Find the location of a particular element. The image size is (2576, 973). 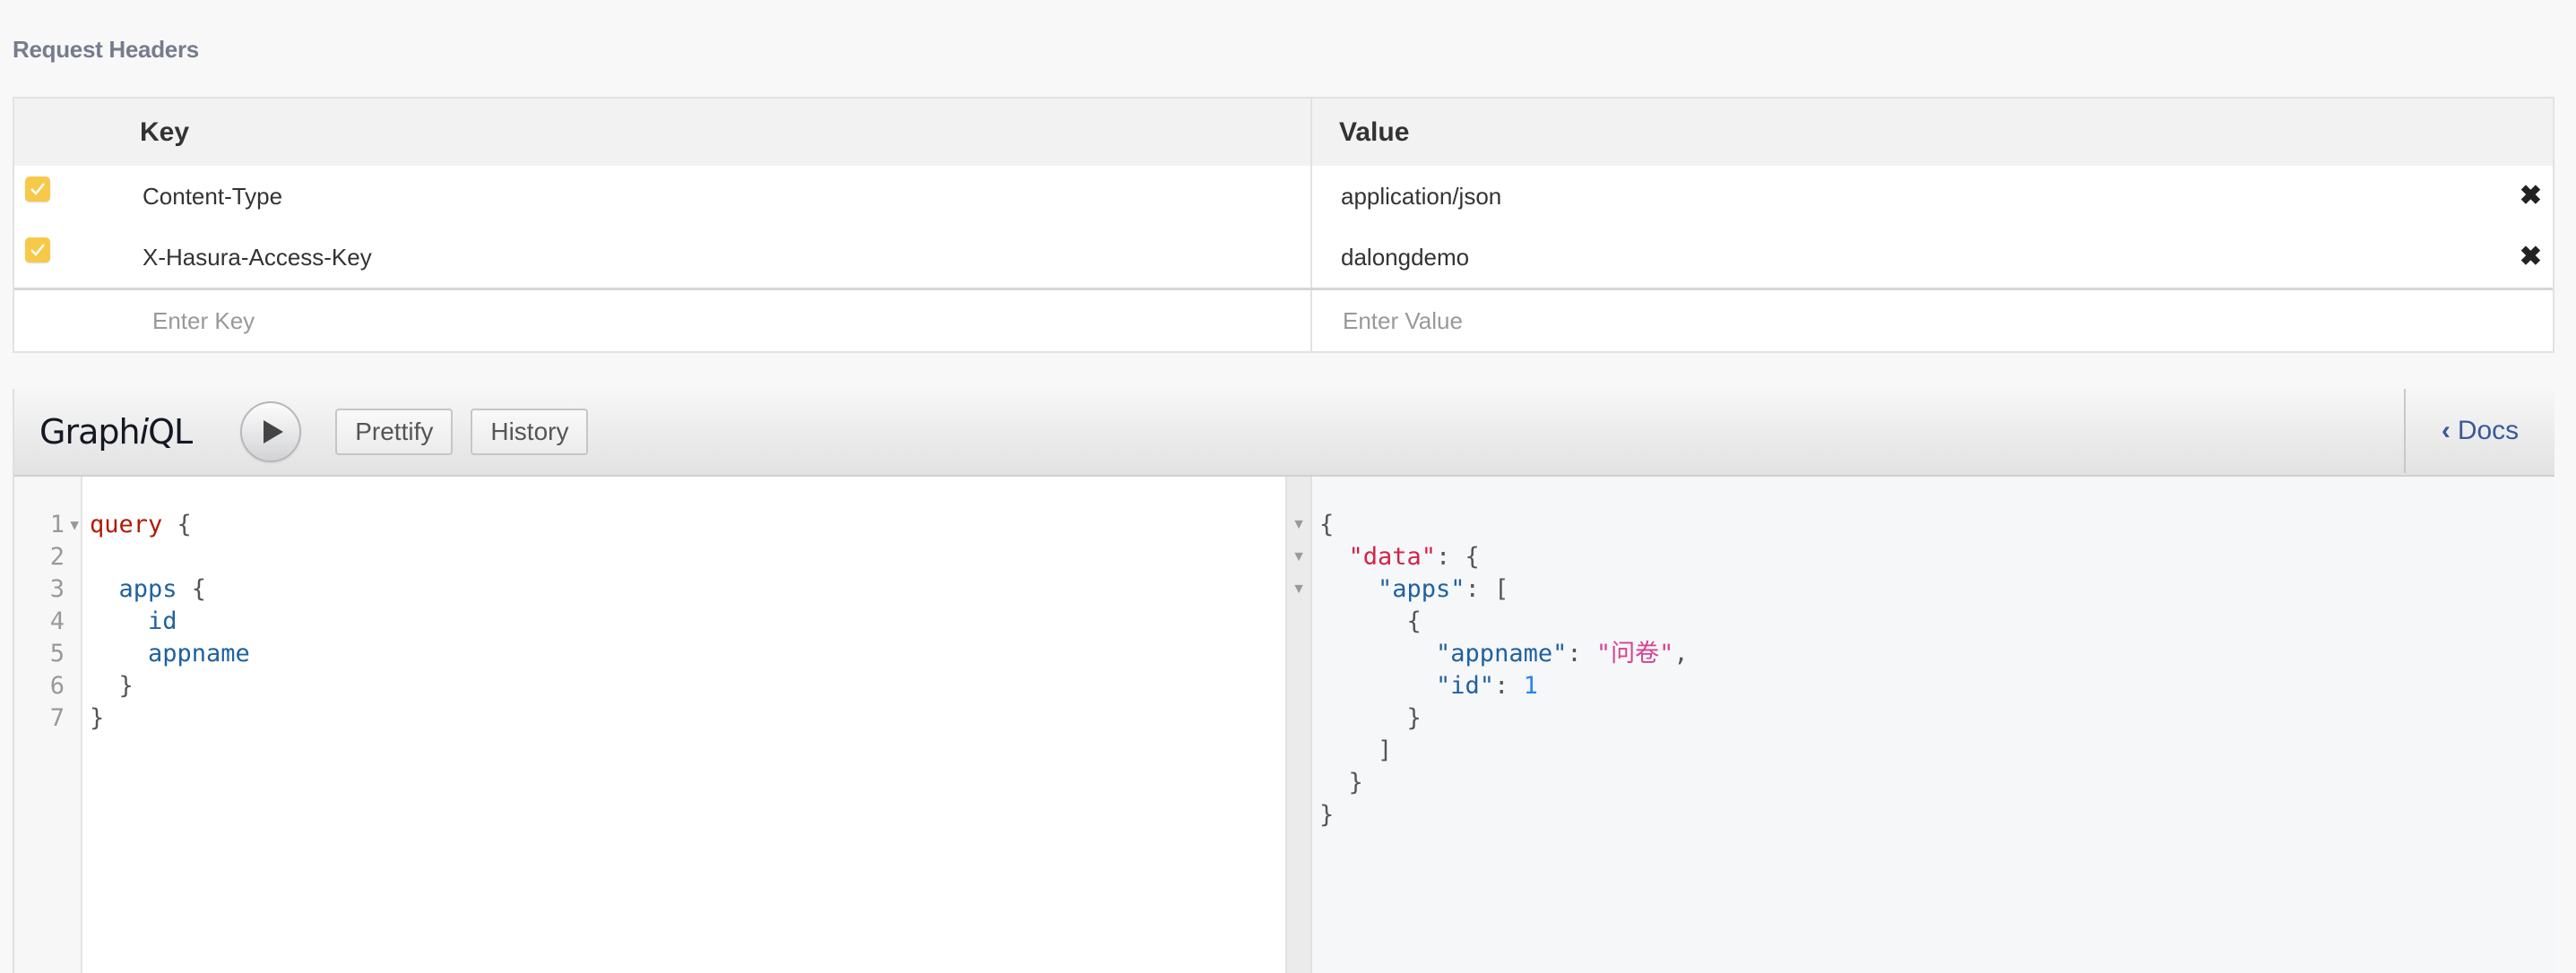

code-token: "id" is located at coordinates (1407, 686).